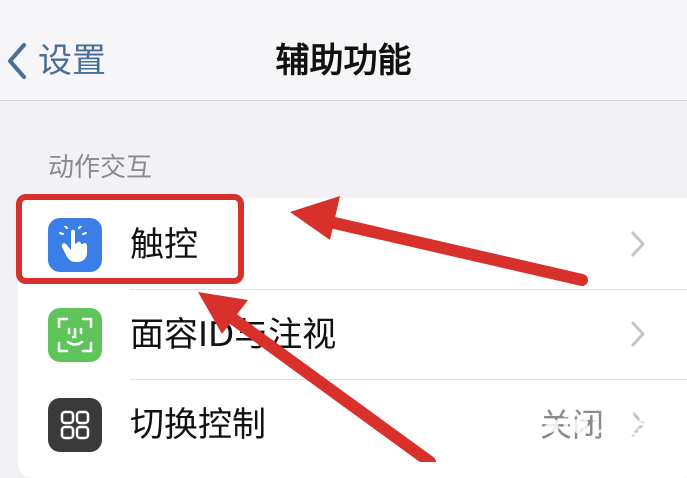 The image size is (687, 478). Describe the element at coordinates (593, 425) in the screenshot. I see `watermark: Baidu经验` at that location.